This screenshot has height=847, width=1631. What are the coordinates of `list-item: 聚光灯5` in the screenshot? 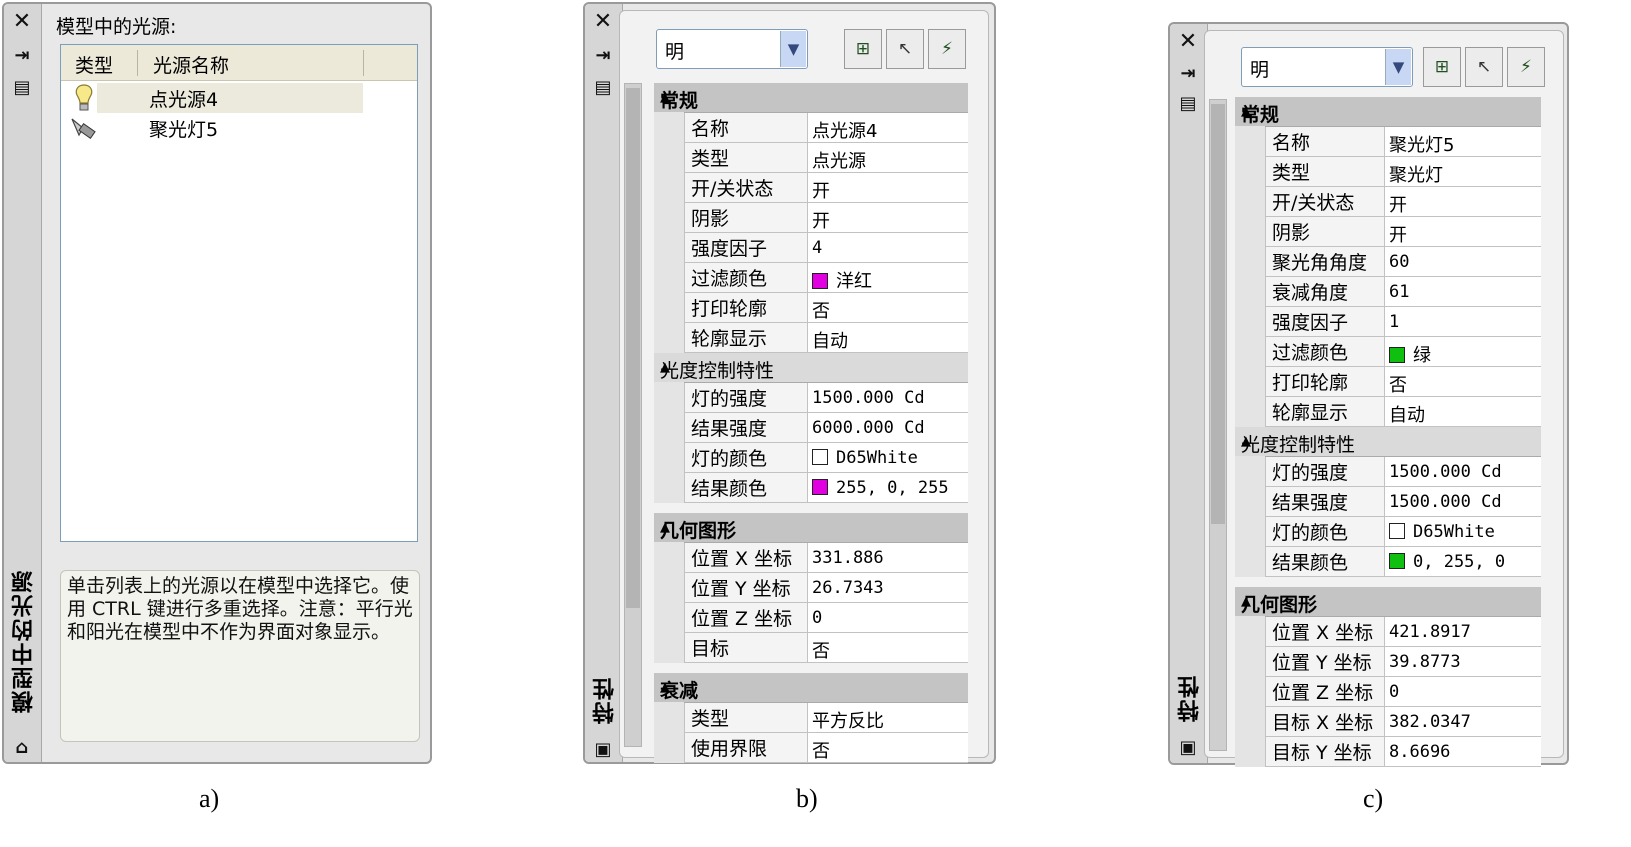 It's located at (239, 128).